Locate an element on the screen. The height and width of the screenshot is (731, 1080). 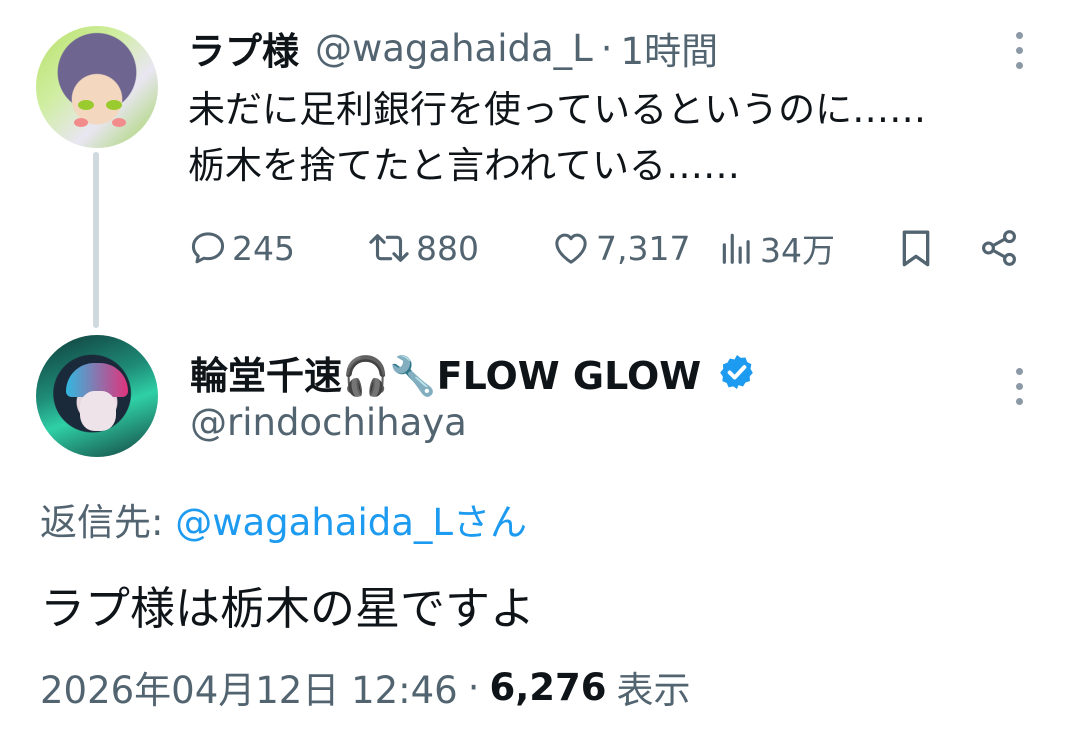
reply-author-row: 輪堂千速🎧🔧FLOW GLOW is located at coordinates (473, 372).